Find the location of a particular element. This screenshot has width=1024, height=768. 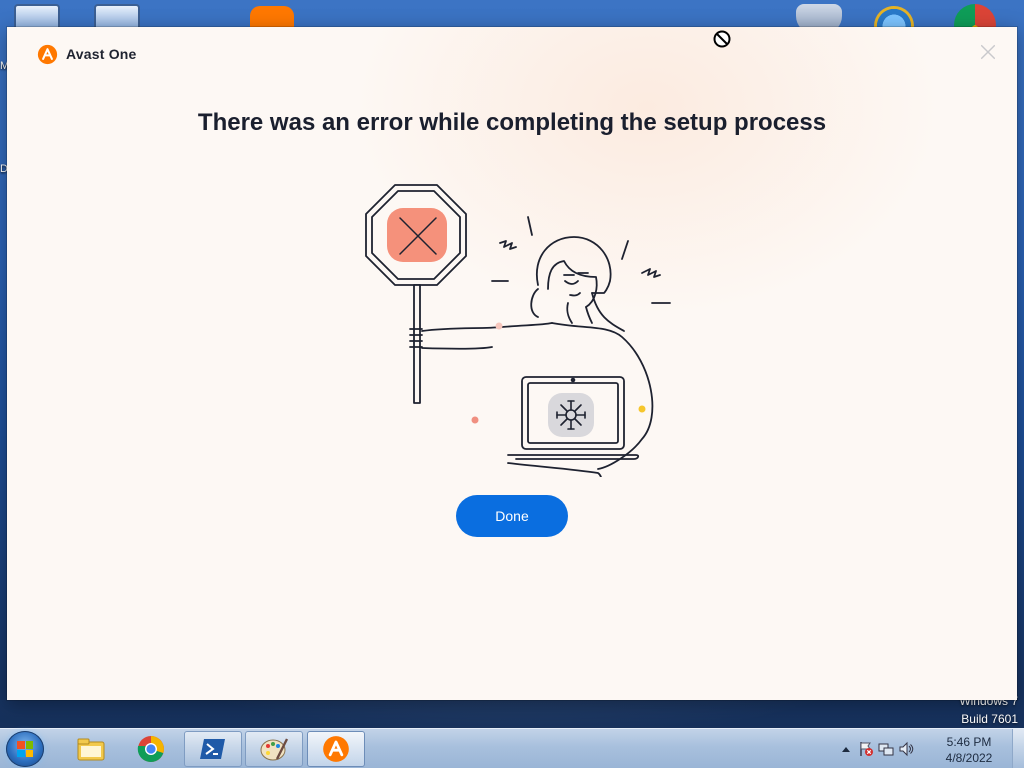

taskbar-paint is located at coordinates (274, 749).